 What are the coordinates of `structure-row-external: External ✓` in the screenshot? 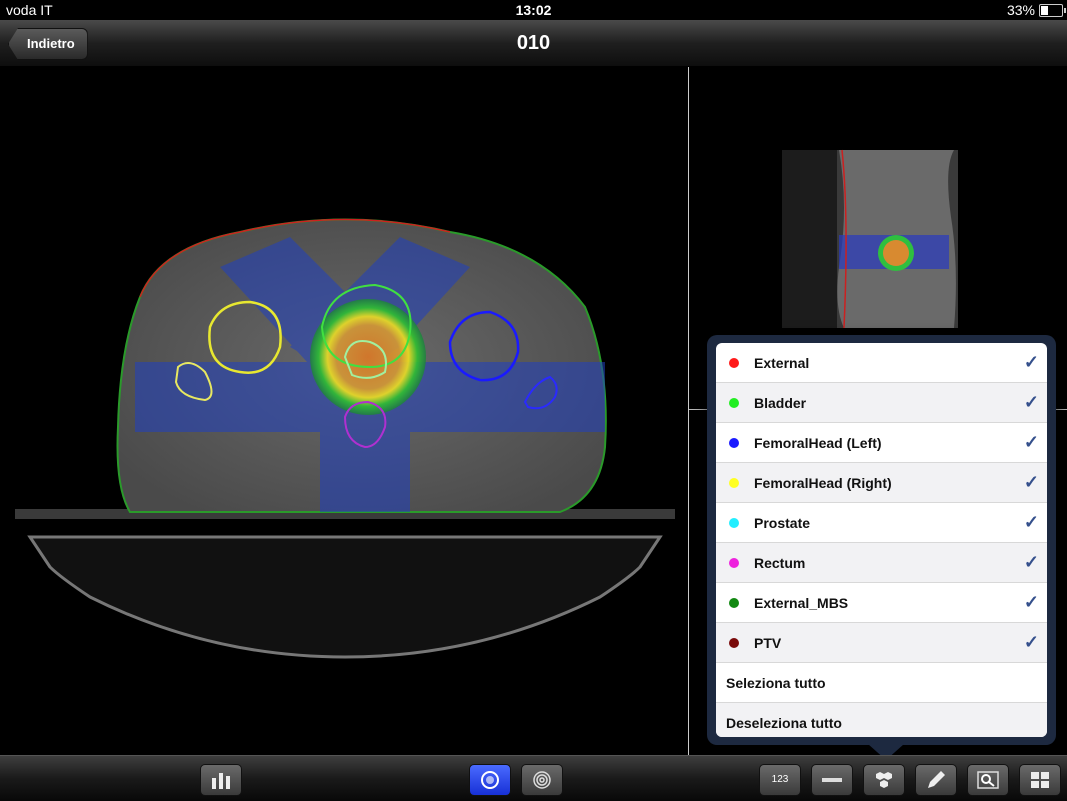 It's located at (881, 363).